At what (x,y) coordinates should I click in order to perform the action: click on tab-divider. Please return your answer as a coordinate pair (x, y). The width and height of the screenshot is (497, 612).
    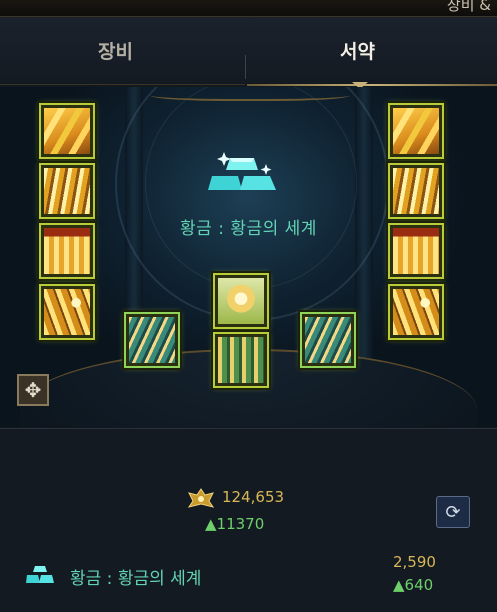
    Looking at the image, I should click on (245, 67).